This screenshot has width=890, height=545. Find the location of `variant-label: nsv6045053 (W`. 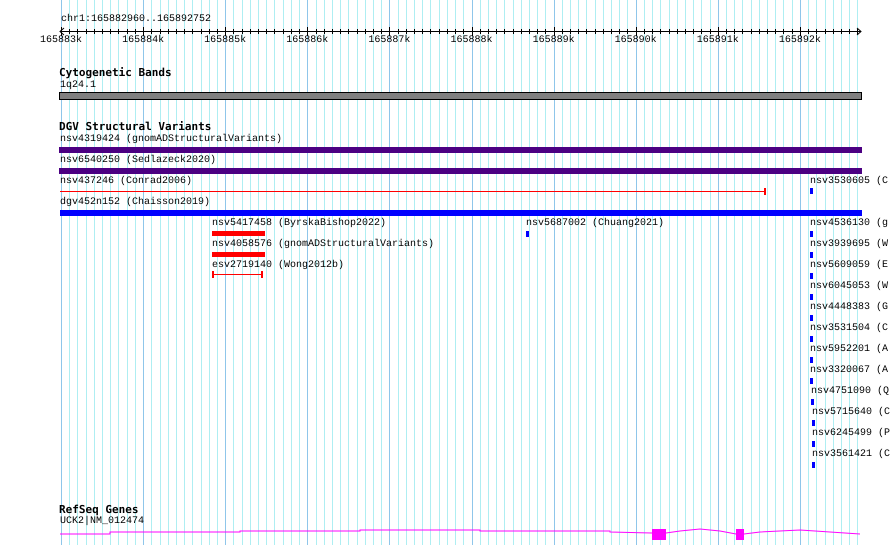

variant-label: nsv6045053 (W is located at coordinates (849, 287).